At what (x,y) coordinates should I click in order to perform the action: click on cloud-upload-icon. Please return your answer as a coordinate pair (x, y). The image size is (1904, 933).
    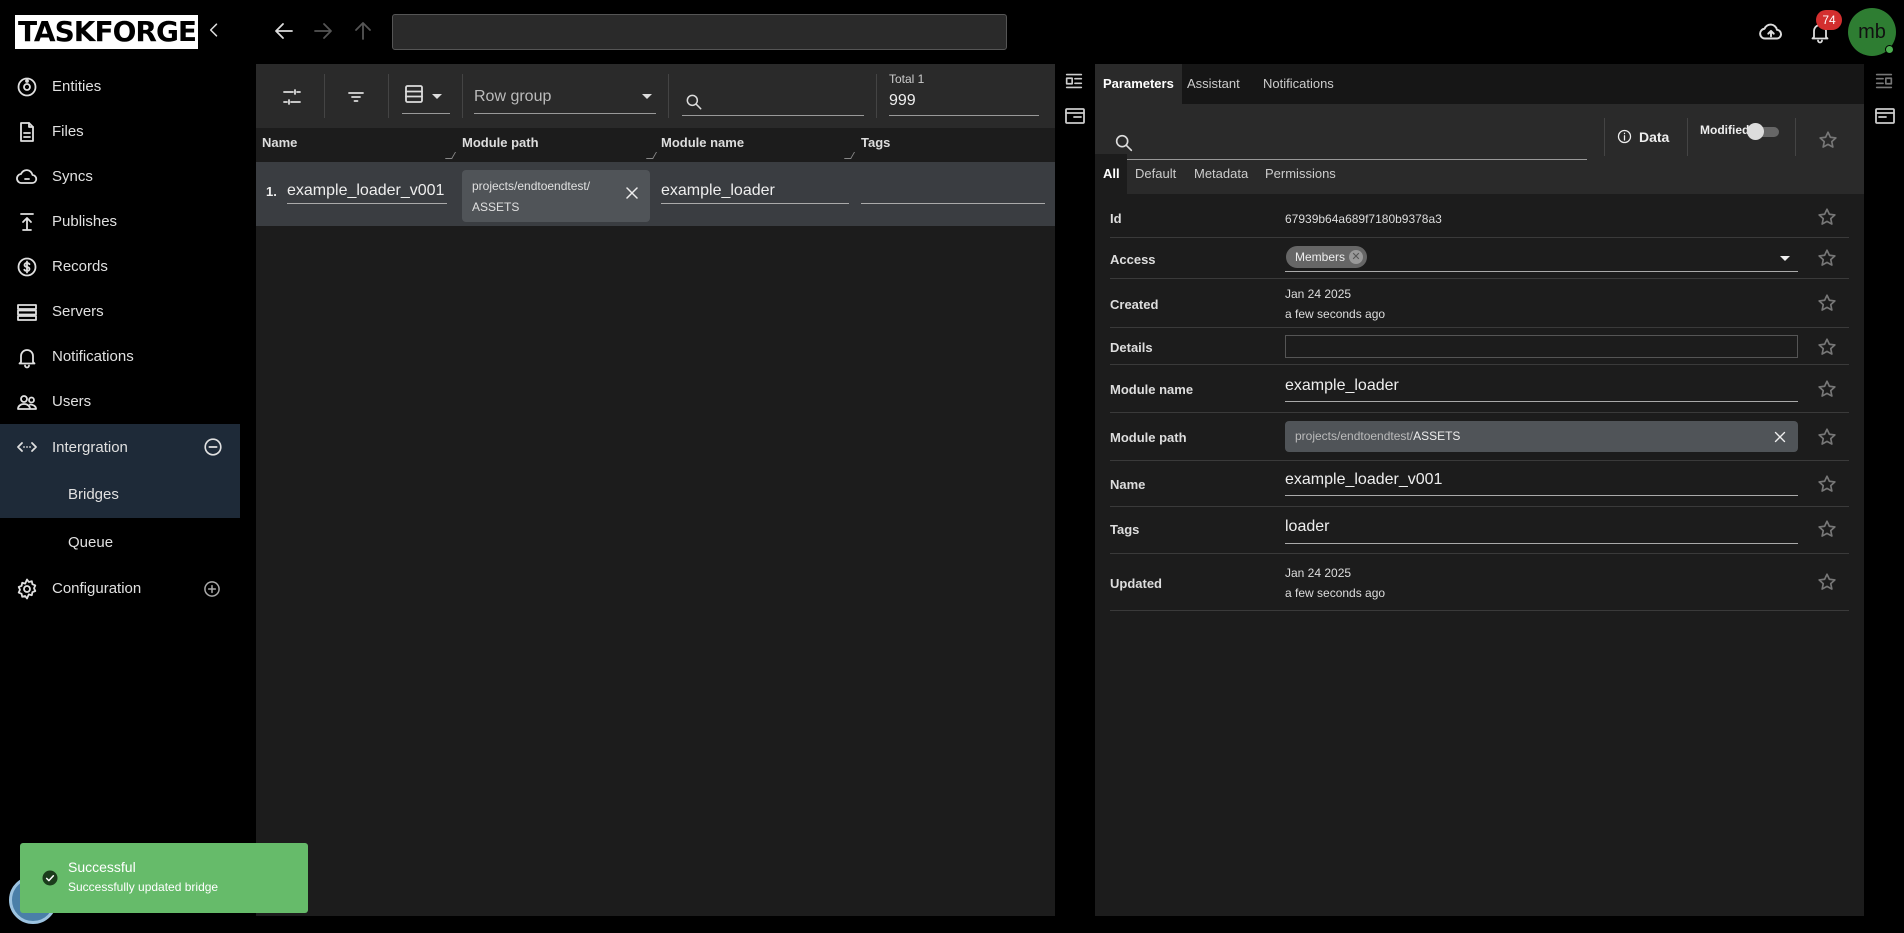
    Looking at the image, I should click on (1771, 32).